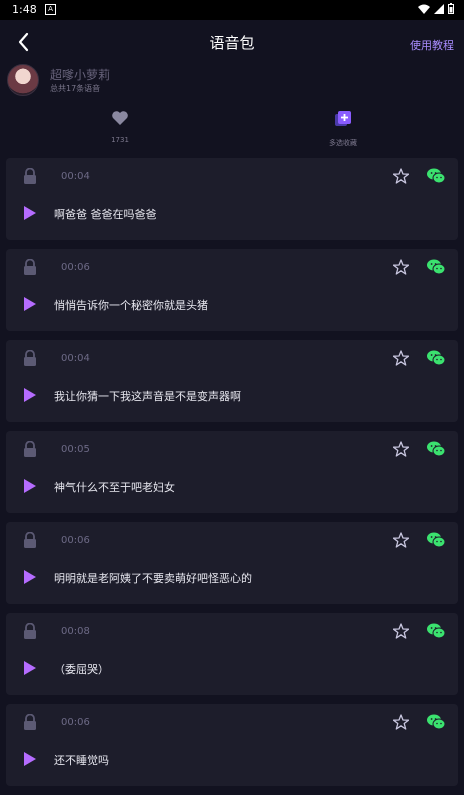  I want to click on multi-select-button: 多选收藏, so click(343, 129).